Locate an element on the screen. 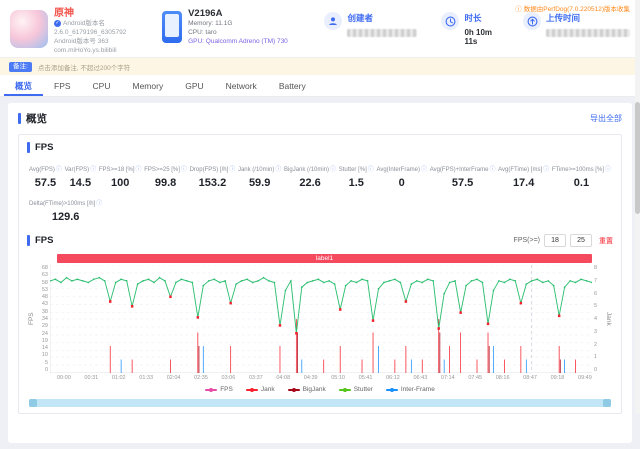 This screenshot has width=640, height=449. tab-GPU: GPU is located at coordinates (194, 85).